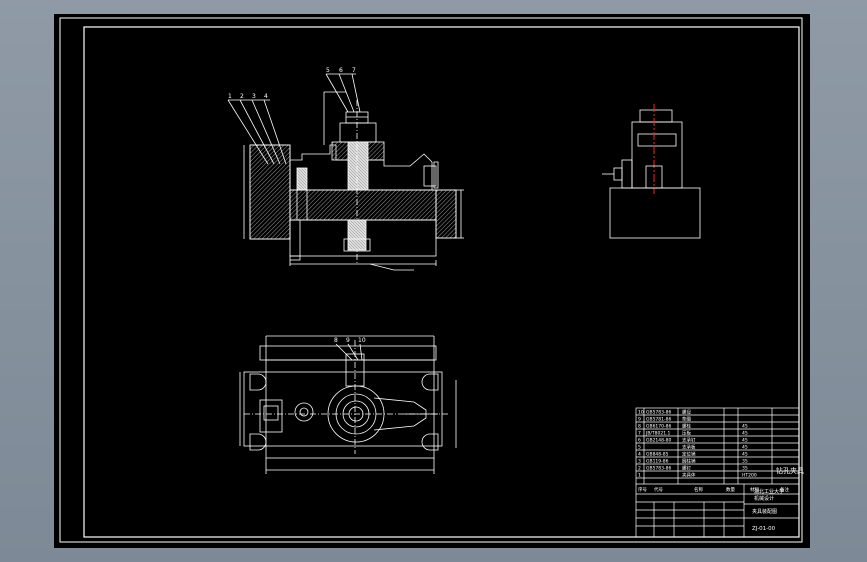 The image size is (867, 562). What do you see at coordinates (657, 462) in the screenshot?
I see `parts-row-3-code: GB119-86` at bounding box center [657, 462].